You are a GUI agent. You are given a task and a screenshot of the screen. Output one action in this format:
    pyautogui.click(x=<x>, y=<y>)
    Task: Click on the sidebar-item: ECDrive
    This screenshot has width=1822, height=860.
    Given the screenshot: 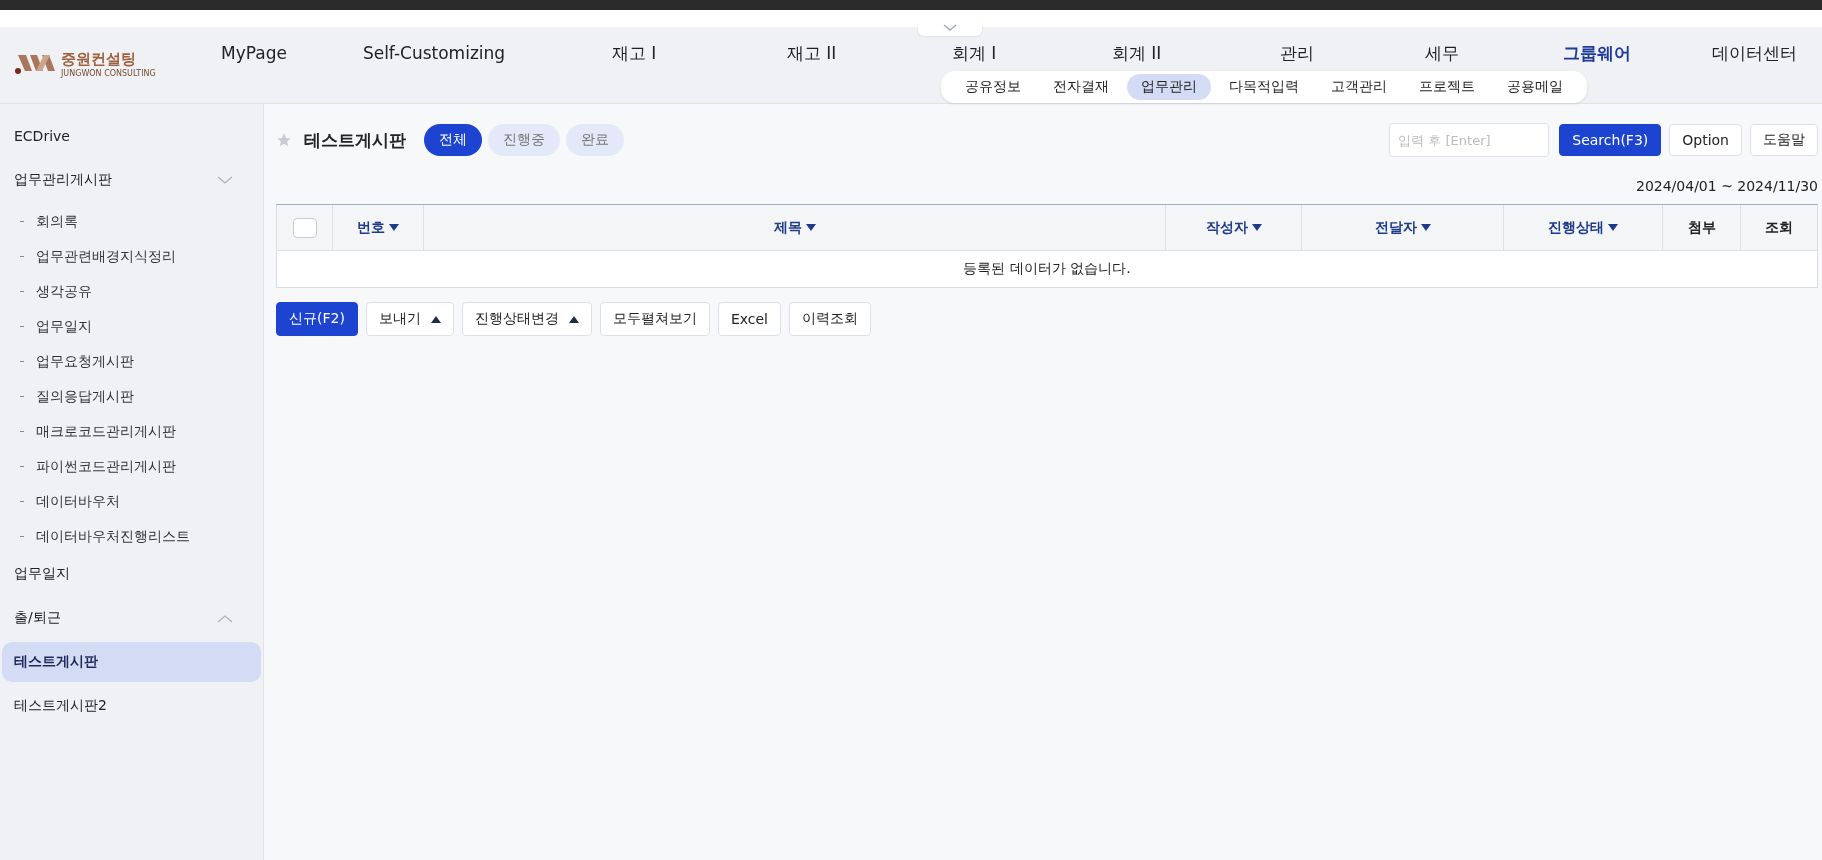 What is the action you would take?
    pyautogui.click(x=131, y=136)
    